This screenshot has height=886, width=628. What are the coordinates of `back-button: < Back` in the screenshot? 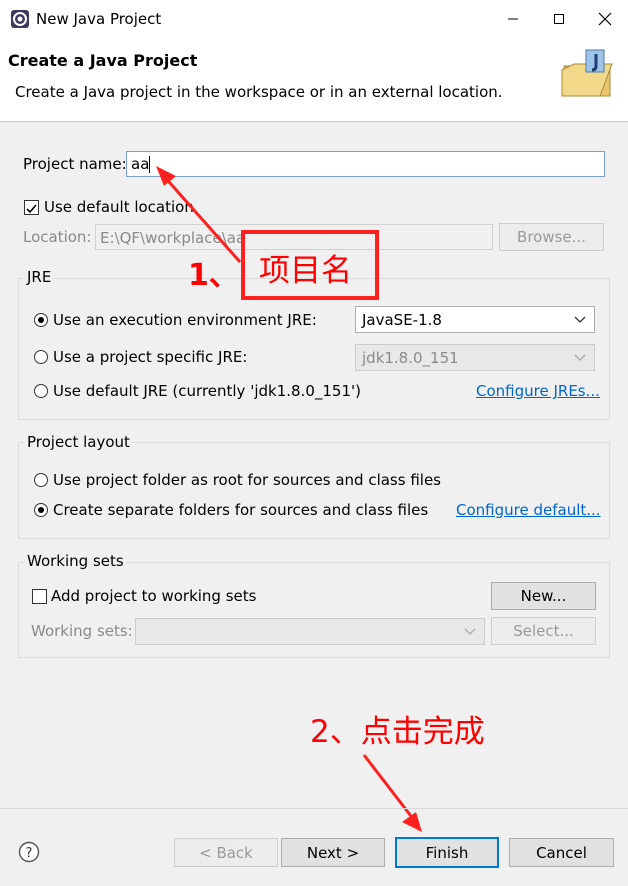 It's located at (226, 852).